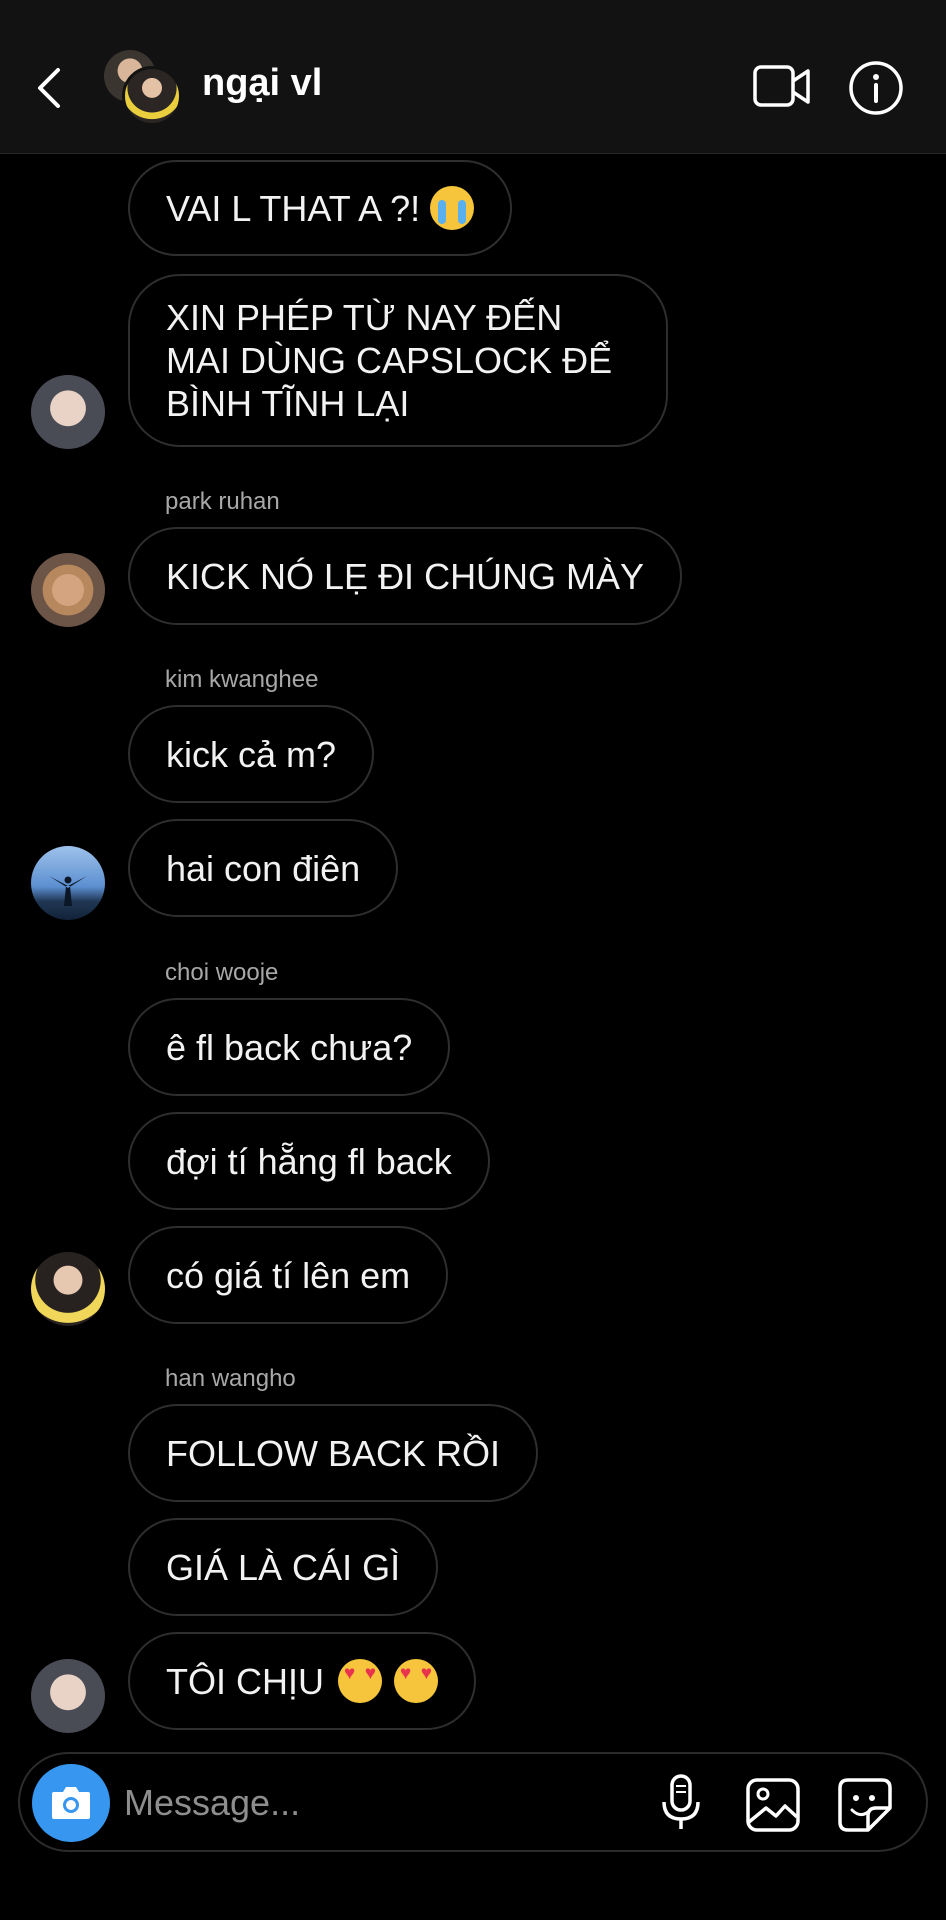 This screenshot has height=1920, width=946. I want to click on voice-message-button, so click(681, 1803).